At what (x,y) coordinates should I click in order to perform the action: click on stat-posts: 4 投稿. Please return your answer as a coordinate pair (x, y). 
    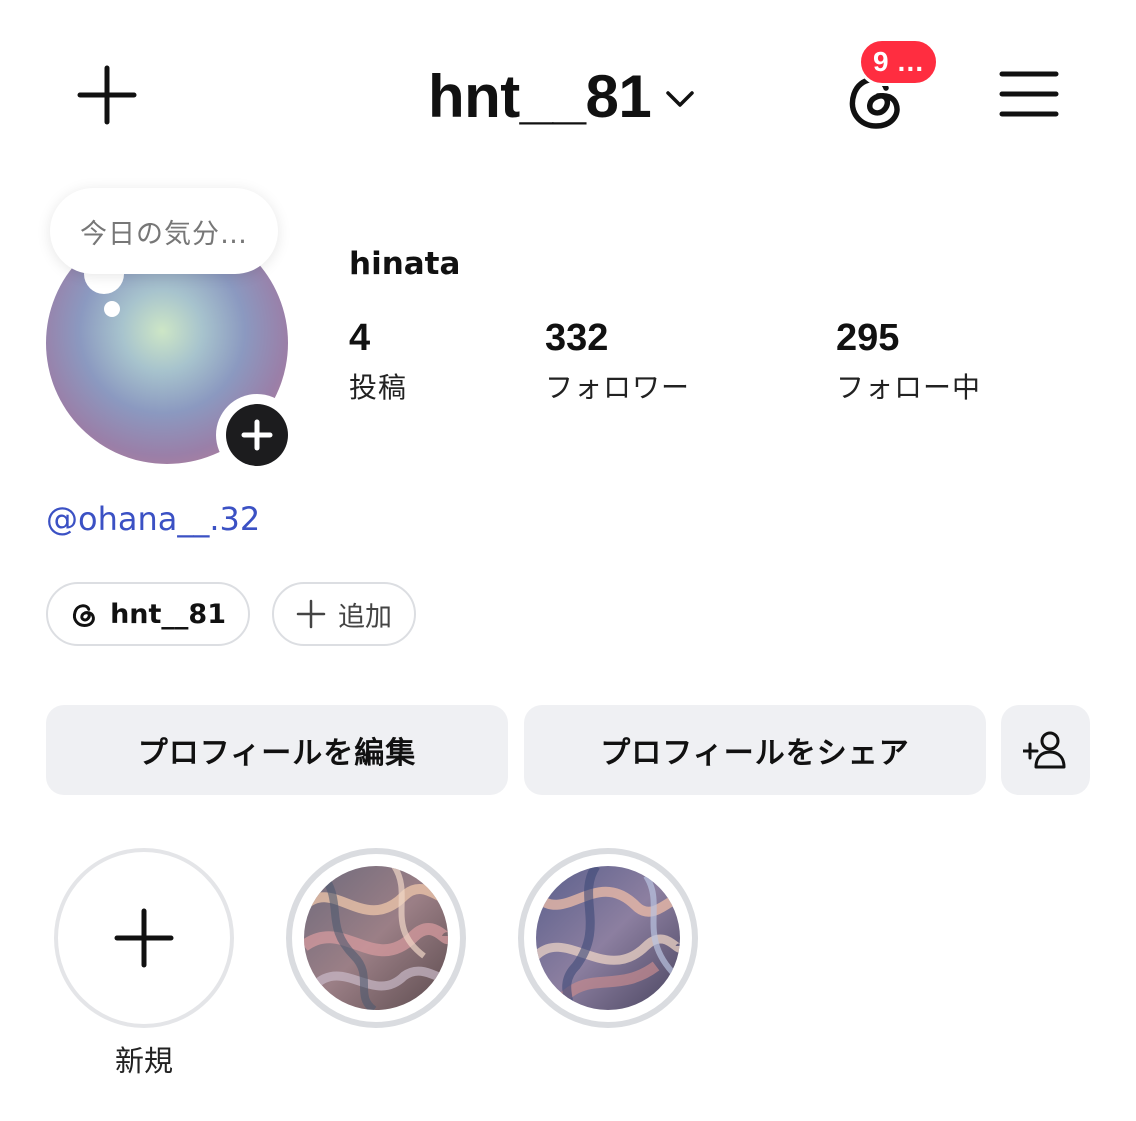
    Looking at the image, I should click on (378, 361).